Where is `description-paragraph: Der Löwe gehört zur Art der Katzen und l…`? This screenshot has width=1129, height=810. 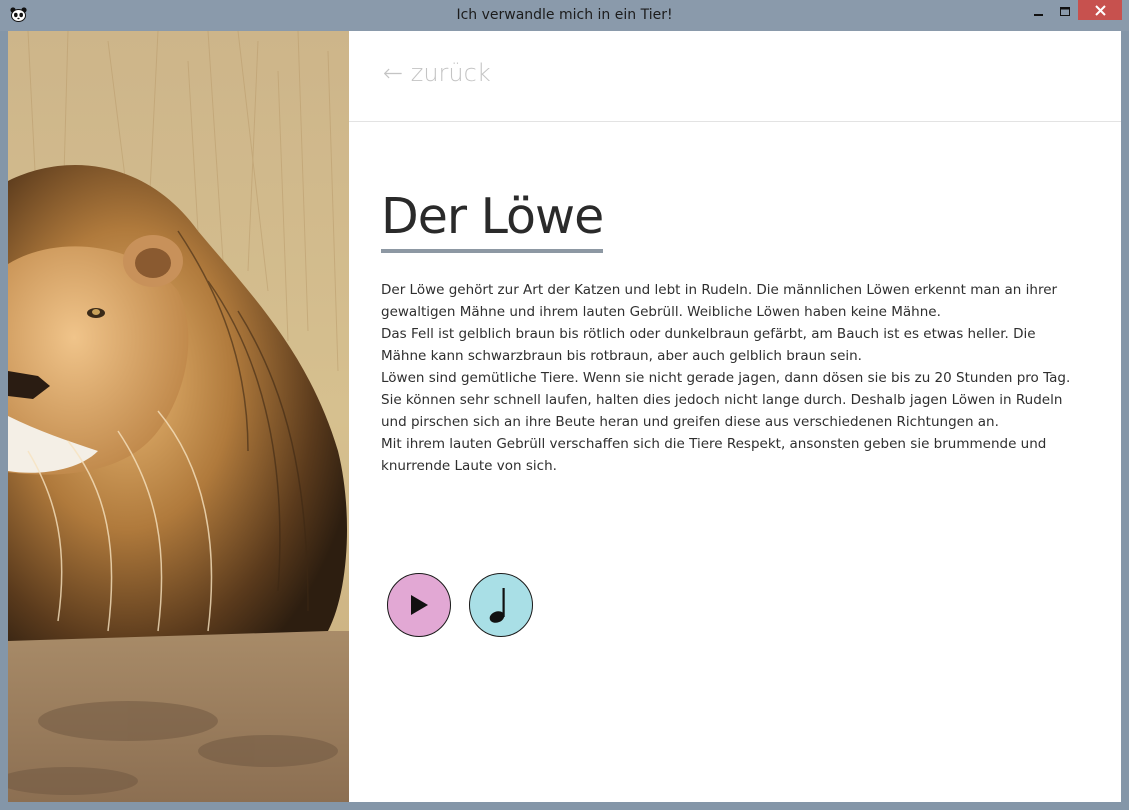
description-paragraph: Der Löwe gehört zur Art der Katzen und l… is located at coordinates (719, 301).